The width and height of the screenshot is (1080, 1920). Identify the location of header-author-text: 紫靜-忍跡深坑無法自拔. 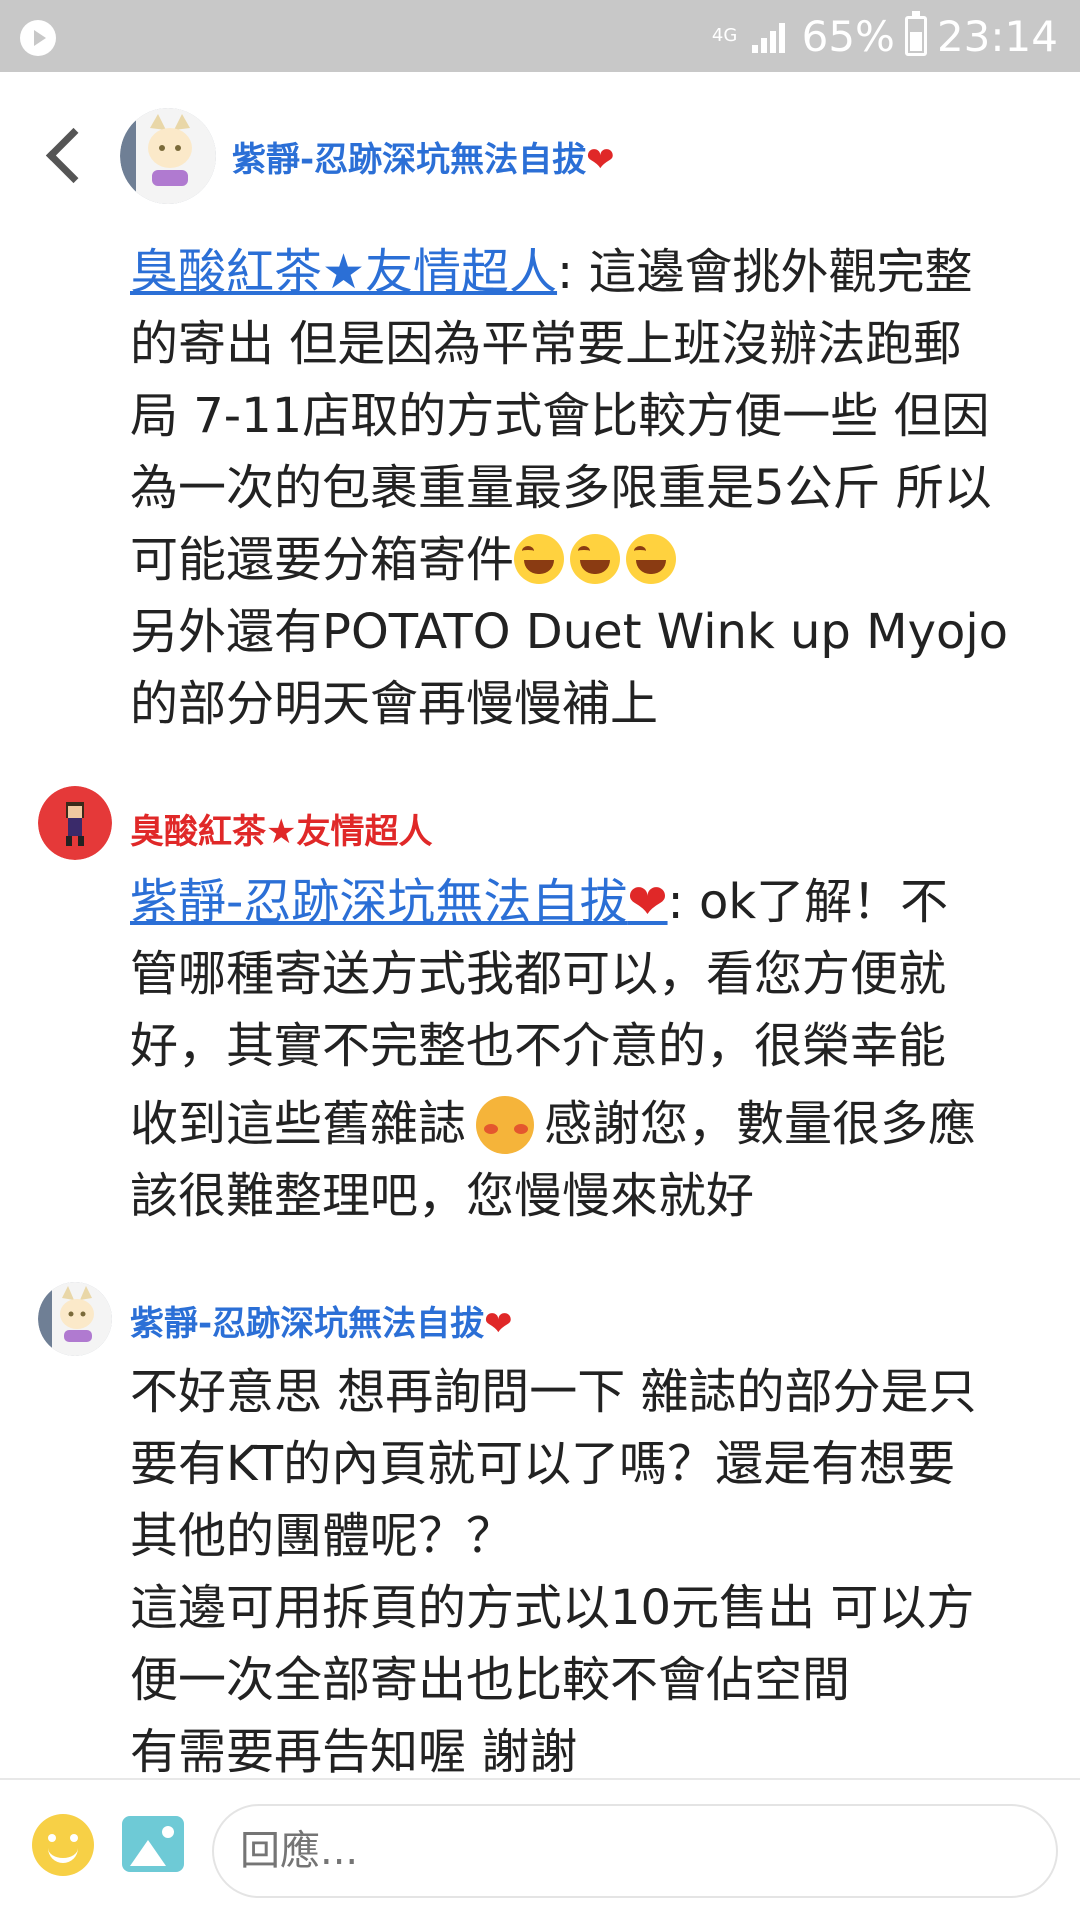
(409, 160).